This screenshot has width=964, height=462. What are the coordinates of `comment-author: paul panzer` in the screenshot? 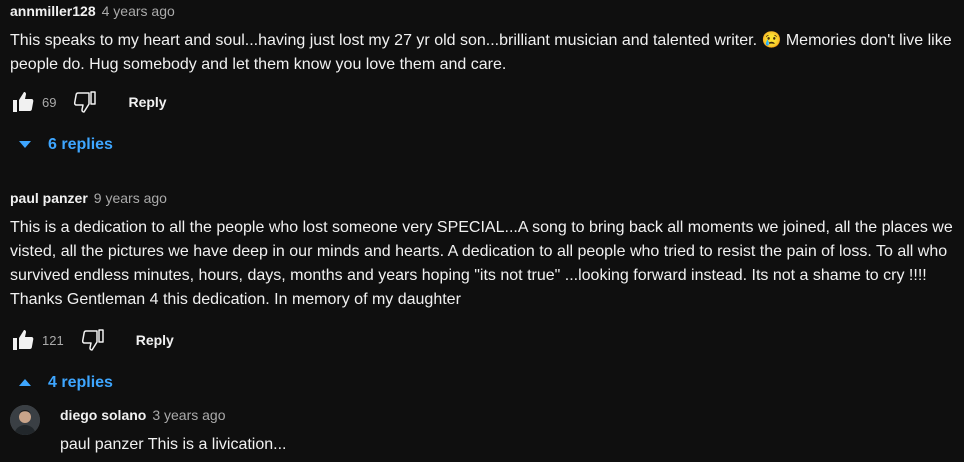 It's located at (49, 198).